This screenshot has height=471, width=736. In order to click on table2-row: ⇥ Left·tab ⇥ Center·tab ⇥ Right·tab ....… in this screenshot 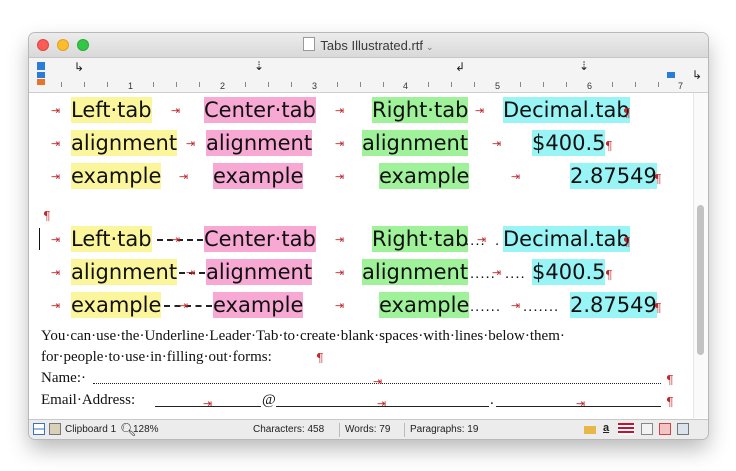, I will do `click(361, 240)`.